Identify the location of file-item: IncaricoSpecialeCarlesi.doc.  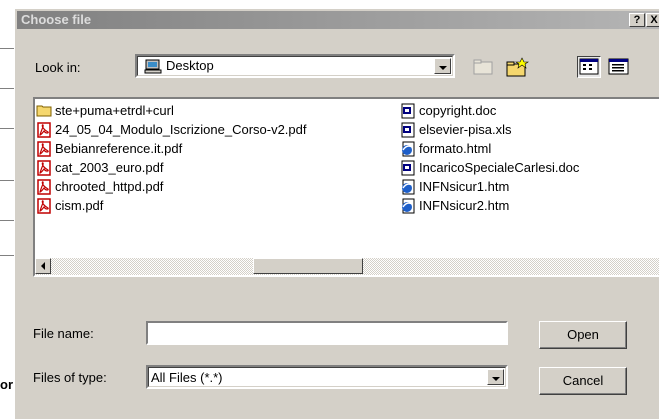
(489, 167).